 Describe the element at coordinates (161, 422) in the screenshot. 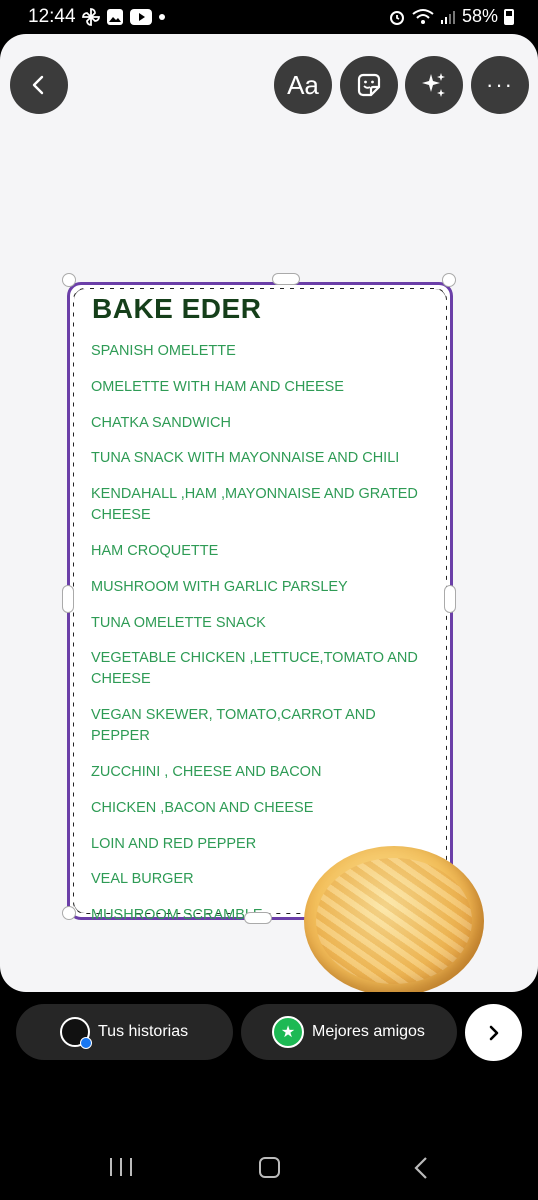

I see `menu-item: CHATKA SANDWICH` at that location.